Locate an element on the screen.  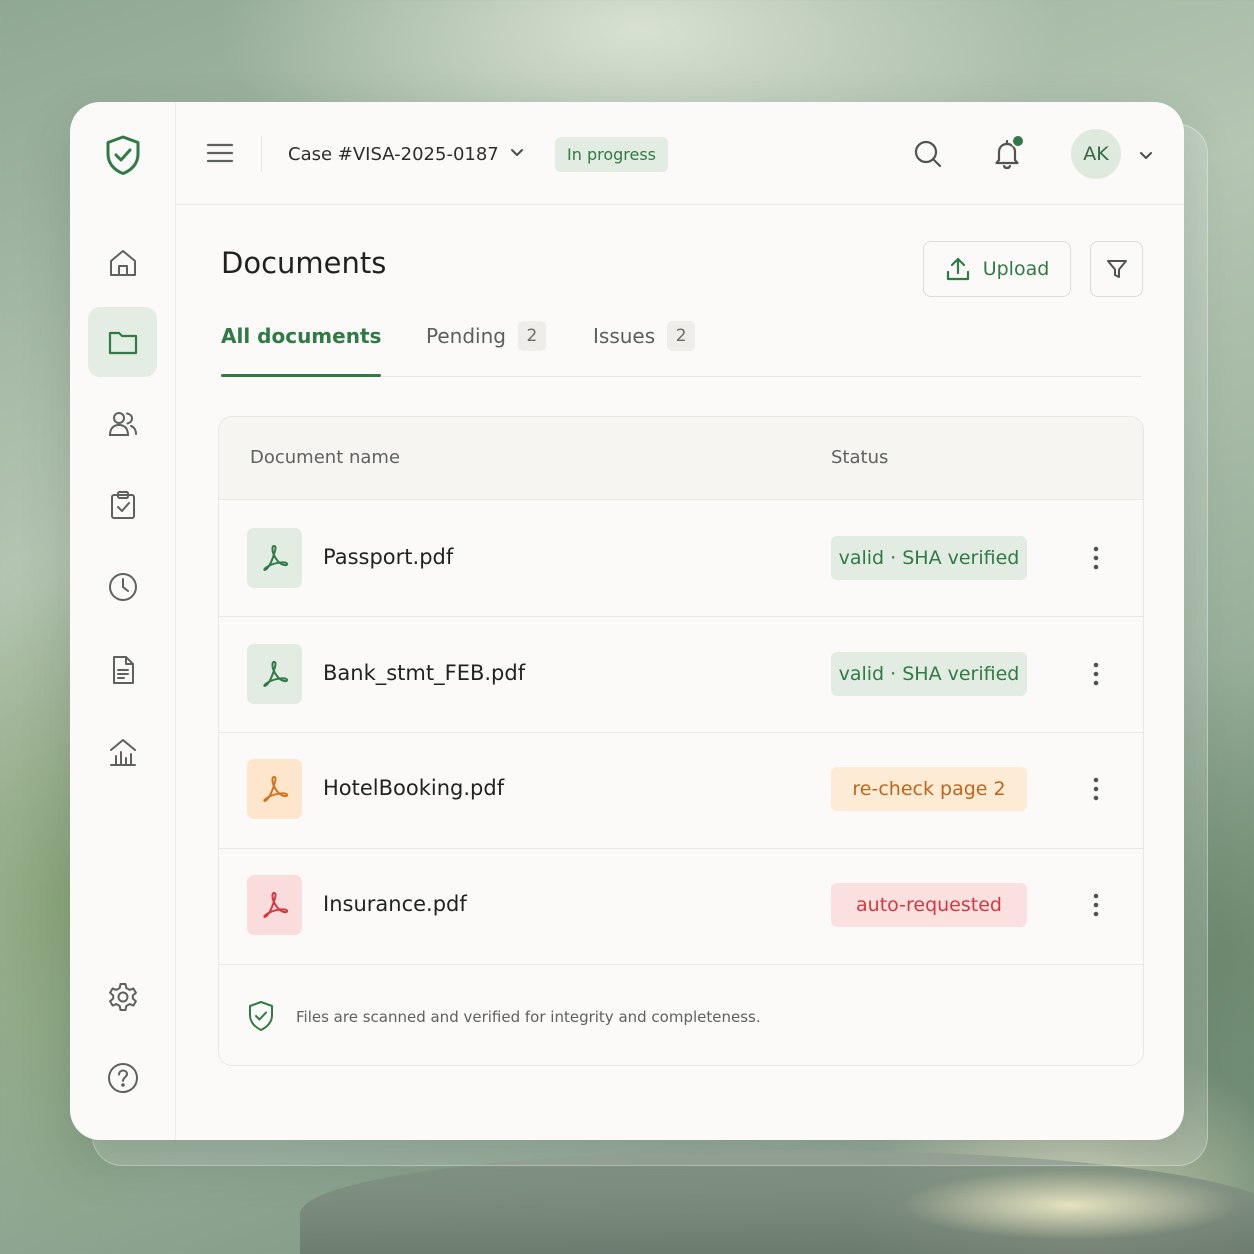
sidebar-item-history is located at coordinates (122, 587).